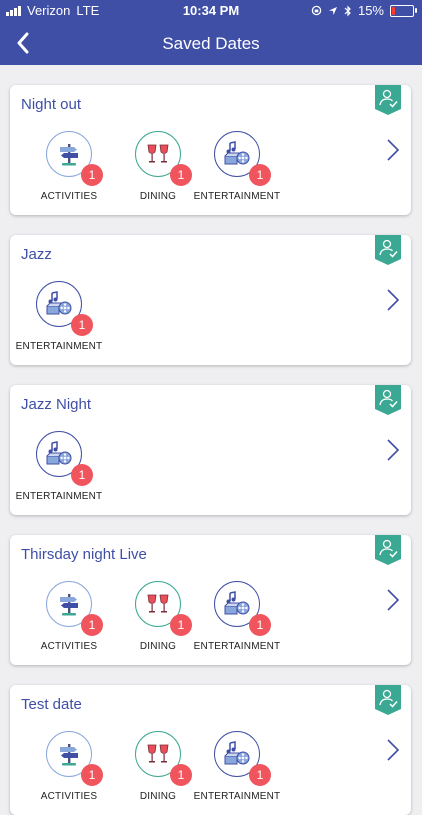 The height and width of the screenshot is (815, 422). What do you see at coordinates (347, 10) in the screenshot?
I see `bluetooth-icon` at bounding box center [347, 10].